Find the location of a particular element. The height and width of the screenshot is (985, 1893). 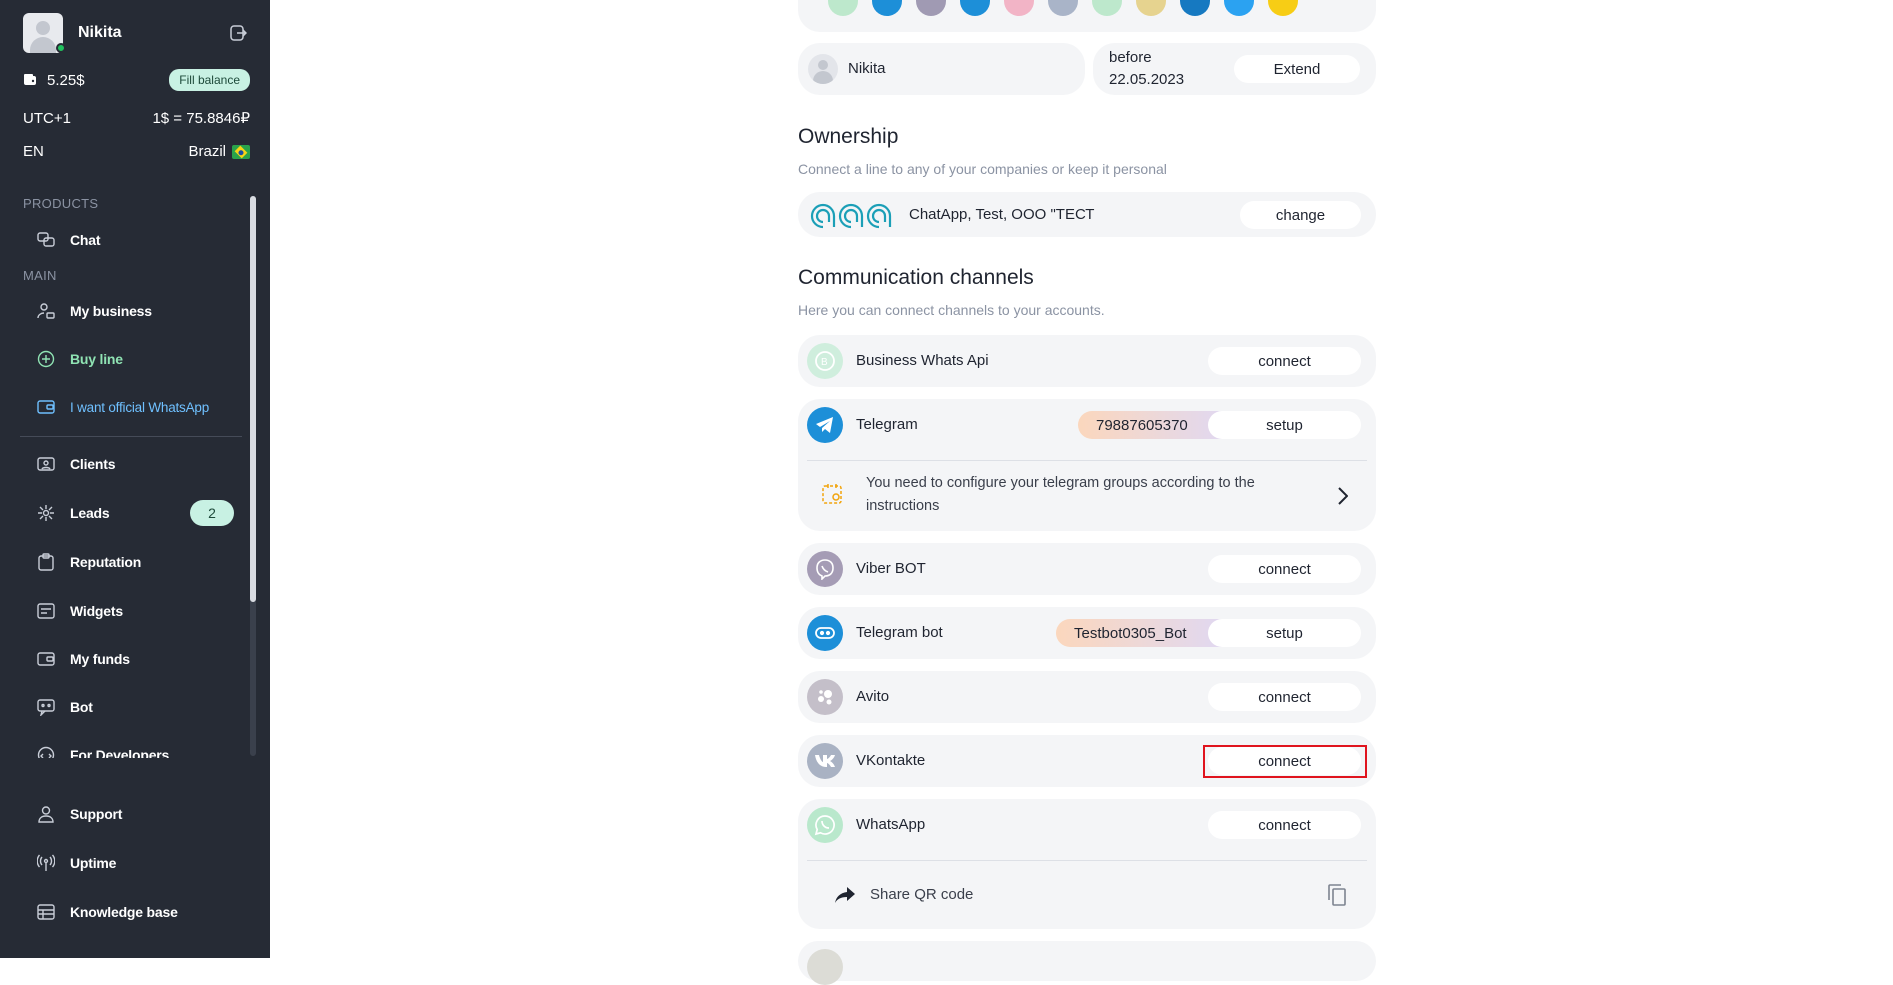

channel-whatsapp: WhatsApp connect Share QR code is located at coordinates (1087, 864).